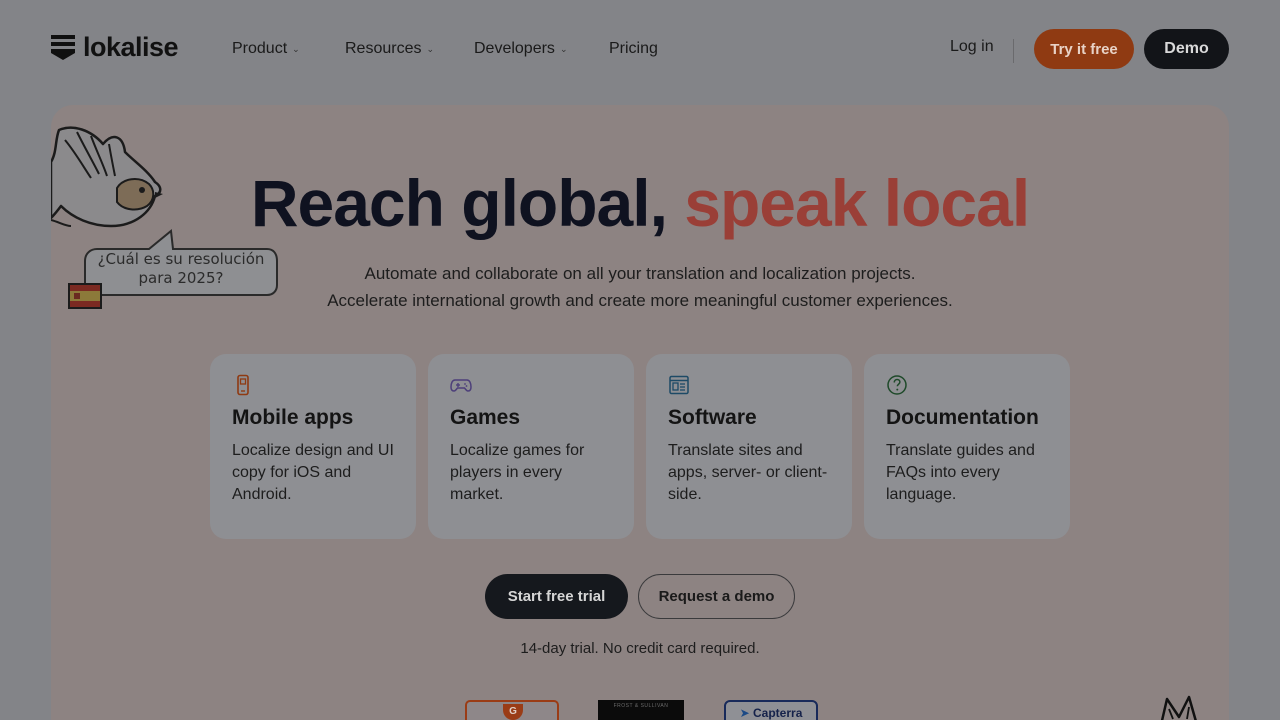 This screenshot has height=720, width=1280. Describe the element at coordinates (383, 48) in the screenshot. I see `nav-resources-label: Resources` at that location.